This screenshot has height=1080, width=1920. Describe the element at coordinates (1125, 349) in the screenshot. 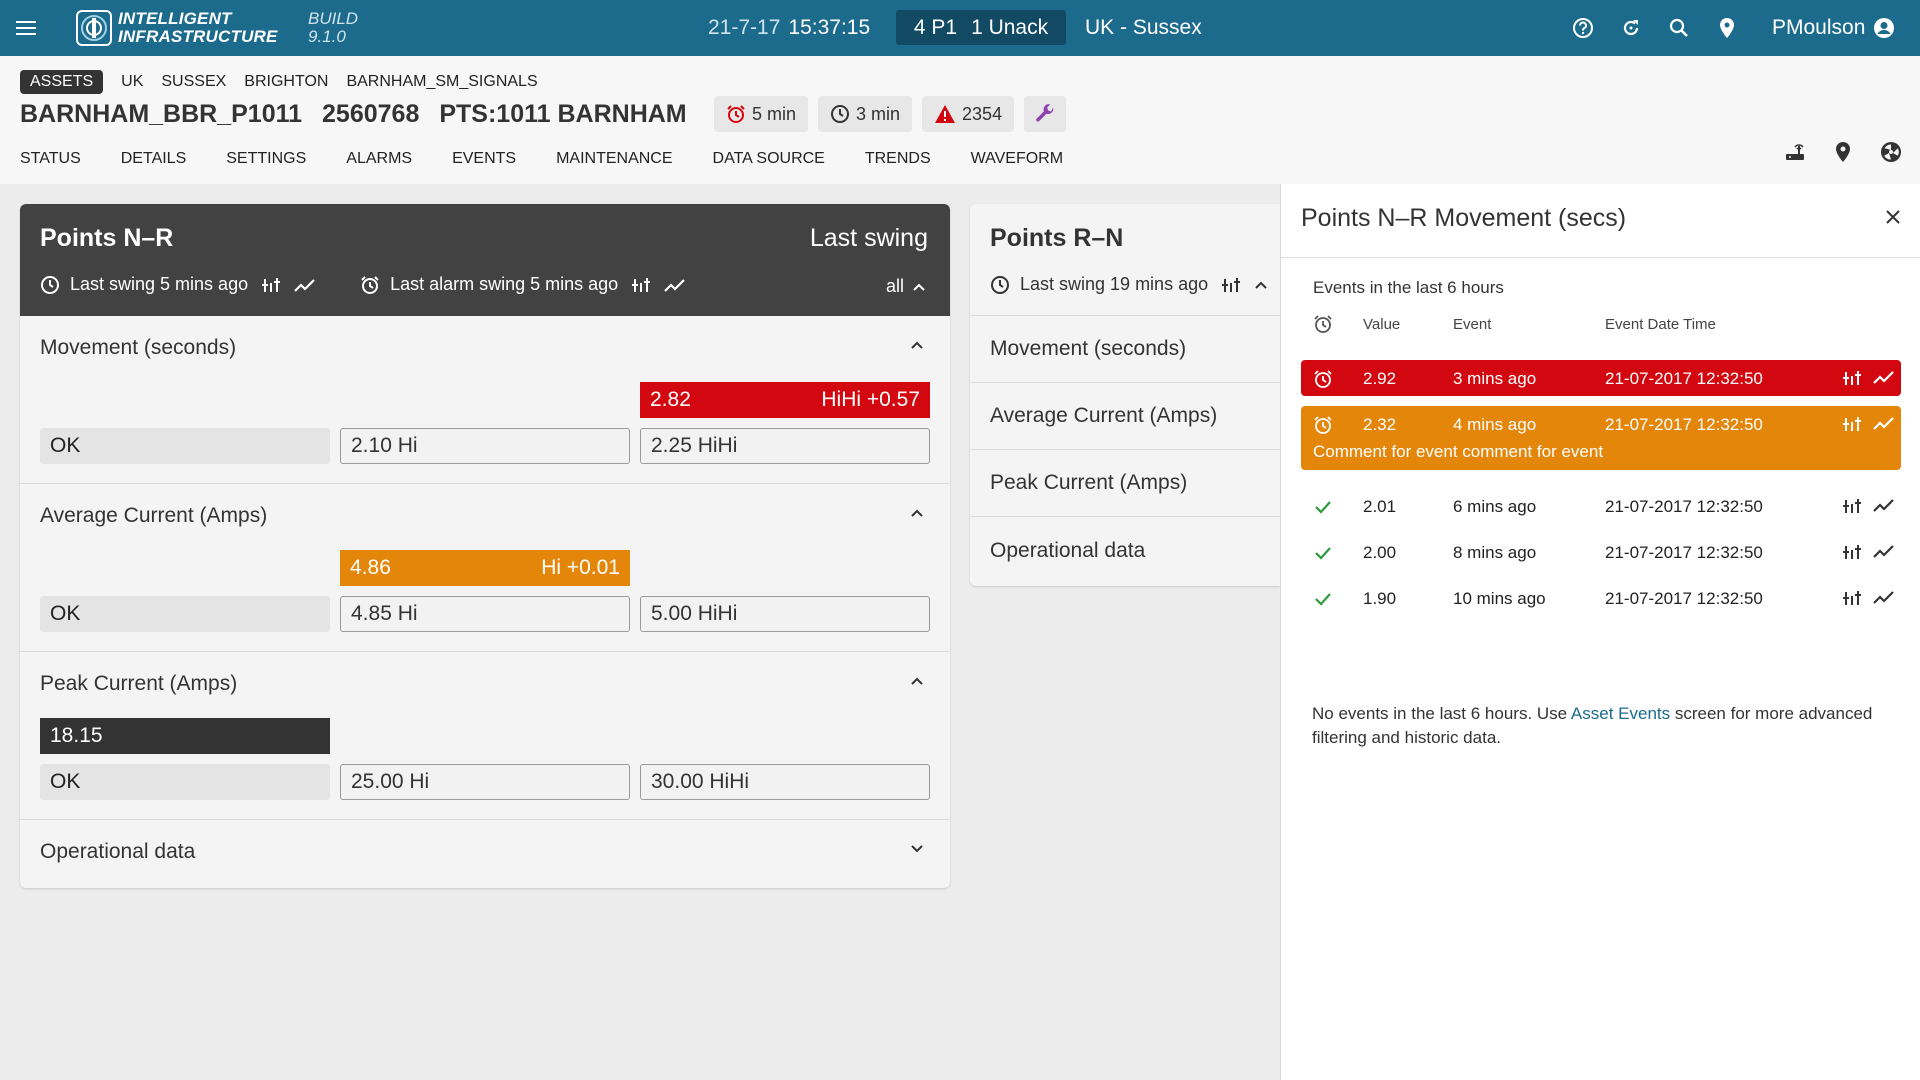

I see `rn-movement-section: Movement (seconds)` at that location.